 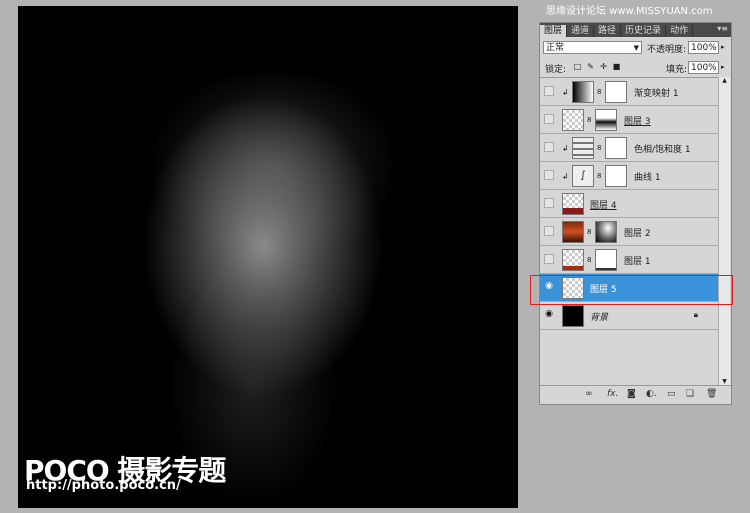 What do you see at coordinates (603, 206) in the screenshot?
I see `layer-name: 图层 4` at bounding box center [603, 206].